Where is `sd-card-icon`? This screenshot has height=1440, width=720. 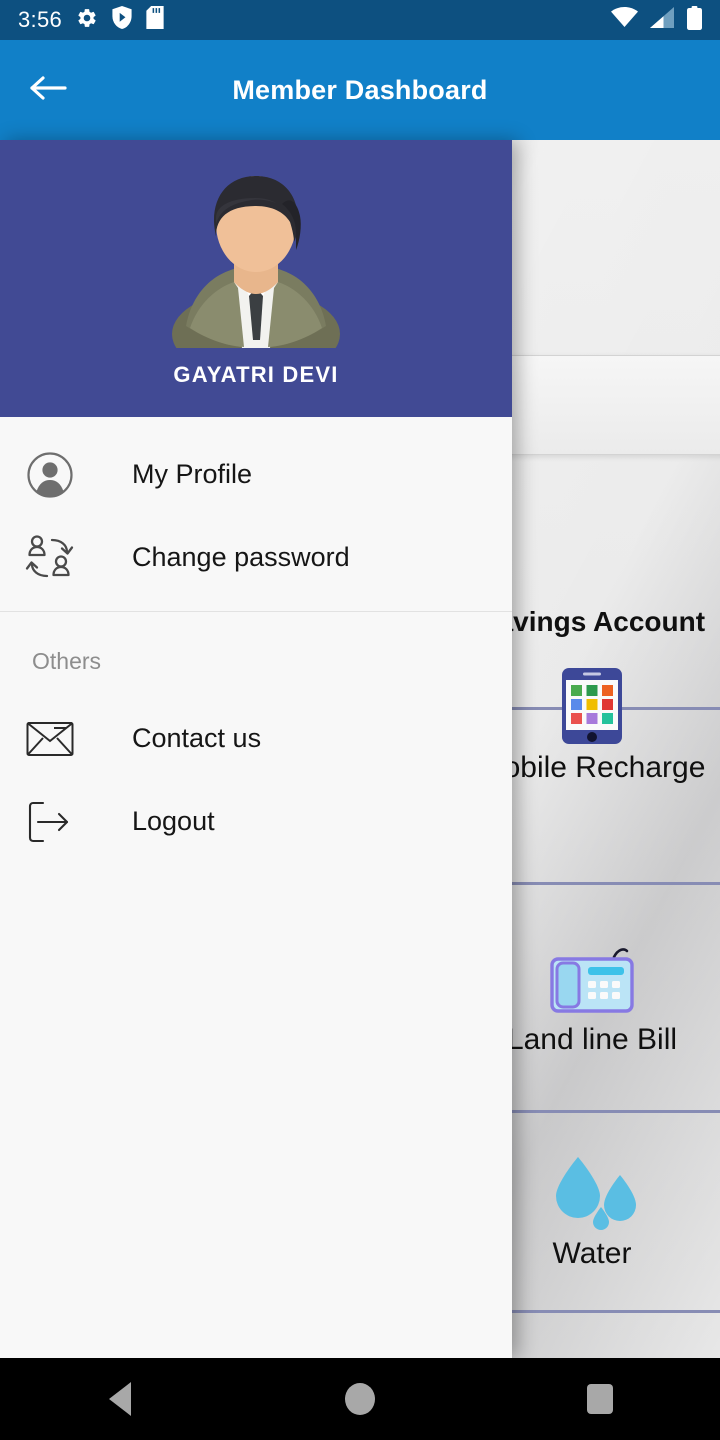
sd-card-icon is located at coordinates (155, 20).